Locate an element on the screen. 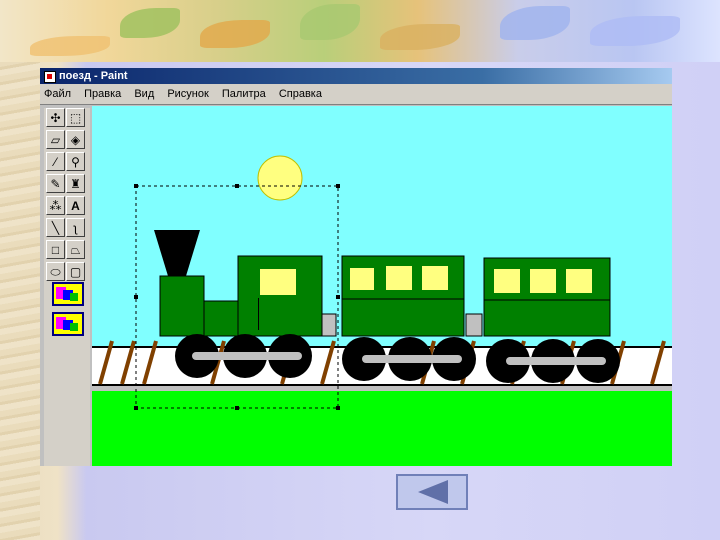  rect-select-icon: ⬚ is located at coordinates (75, 117).